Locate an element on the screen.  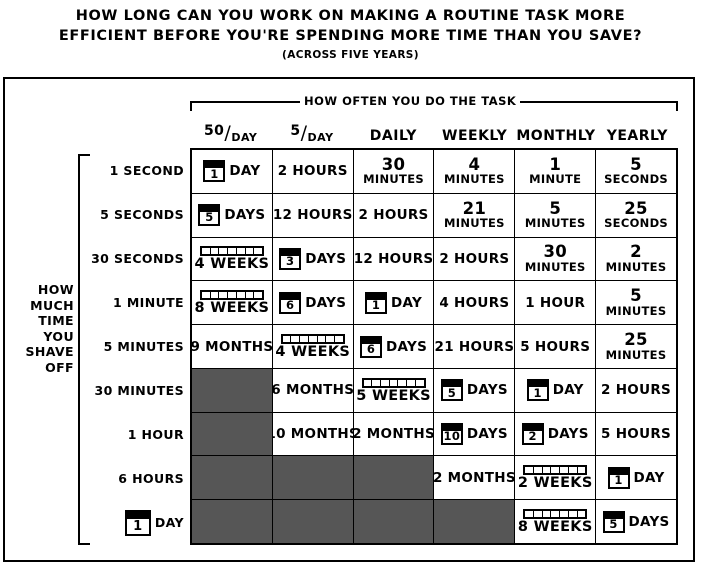
grid-cell-r0-c4: 1 MINUTE is located at coordinates (556, 171).